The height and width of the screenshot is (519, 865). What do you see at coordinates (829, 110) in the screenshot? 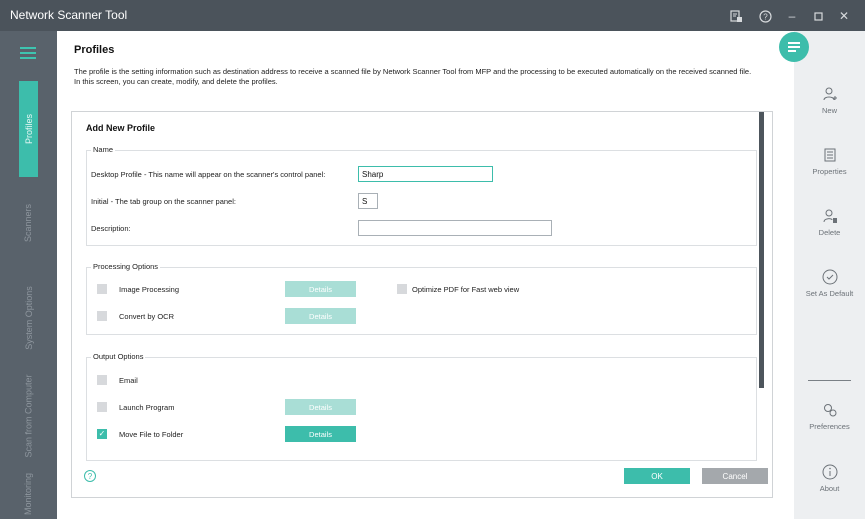
I see `new-label: New` at bounding box center [829, 110].